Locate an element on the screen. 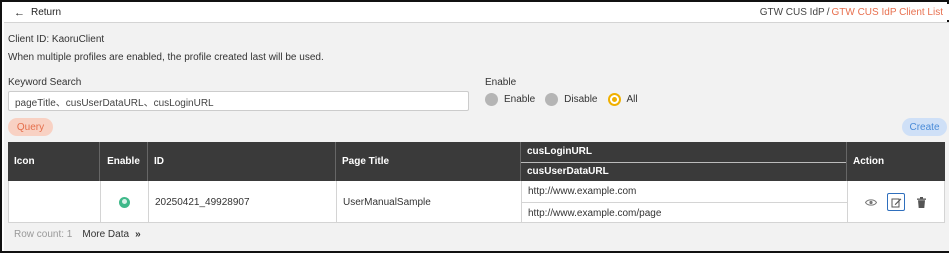  enable-radio-enable: Enable is located at coordinates (510, 99).